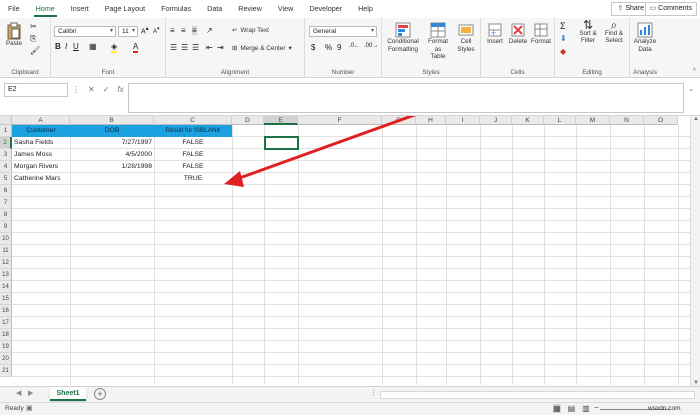  What do you see at coordinates (184, 47) in the screenshot?
I see `align-center-icon: ☰` at bounding box center [184, 47].